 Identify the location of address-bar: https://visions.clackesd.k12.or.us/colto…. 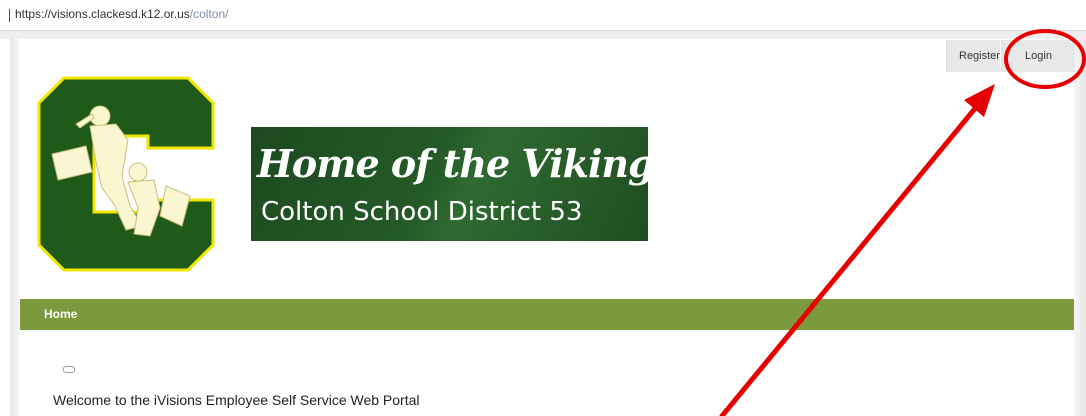
(543, 15).